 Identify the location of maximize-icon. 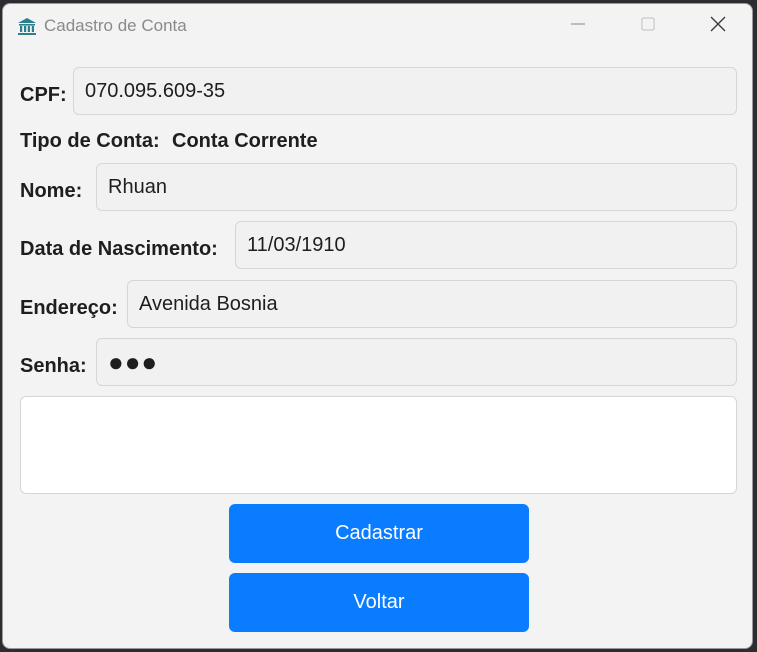
(648, 26).